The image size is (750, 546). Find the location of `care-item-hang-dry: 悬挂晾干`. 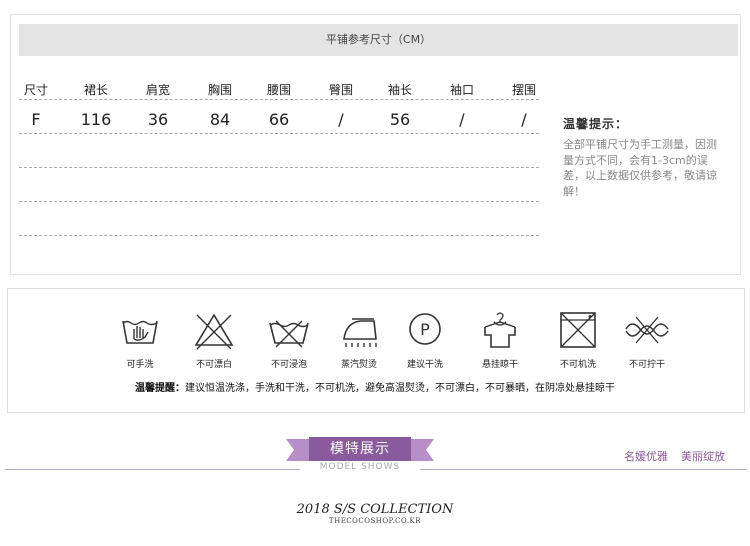

care-item-hang-dry: 悬挂晾干 is located at coordinates (500, 339).